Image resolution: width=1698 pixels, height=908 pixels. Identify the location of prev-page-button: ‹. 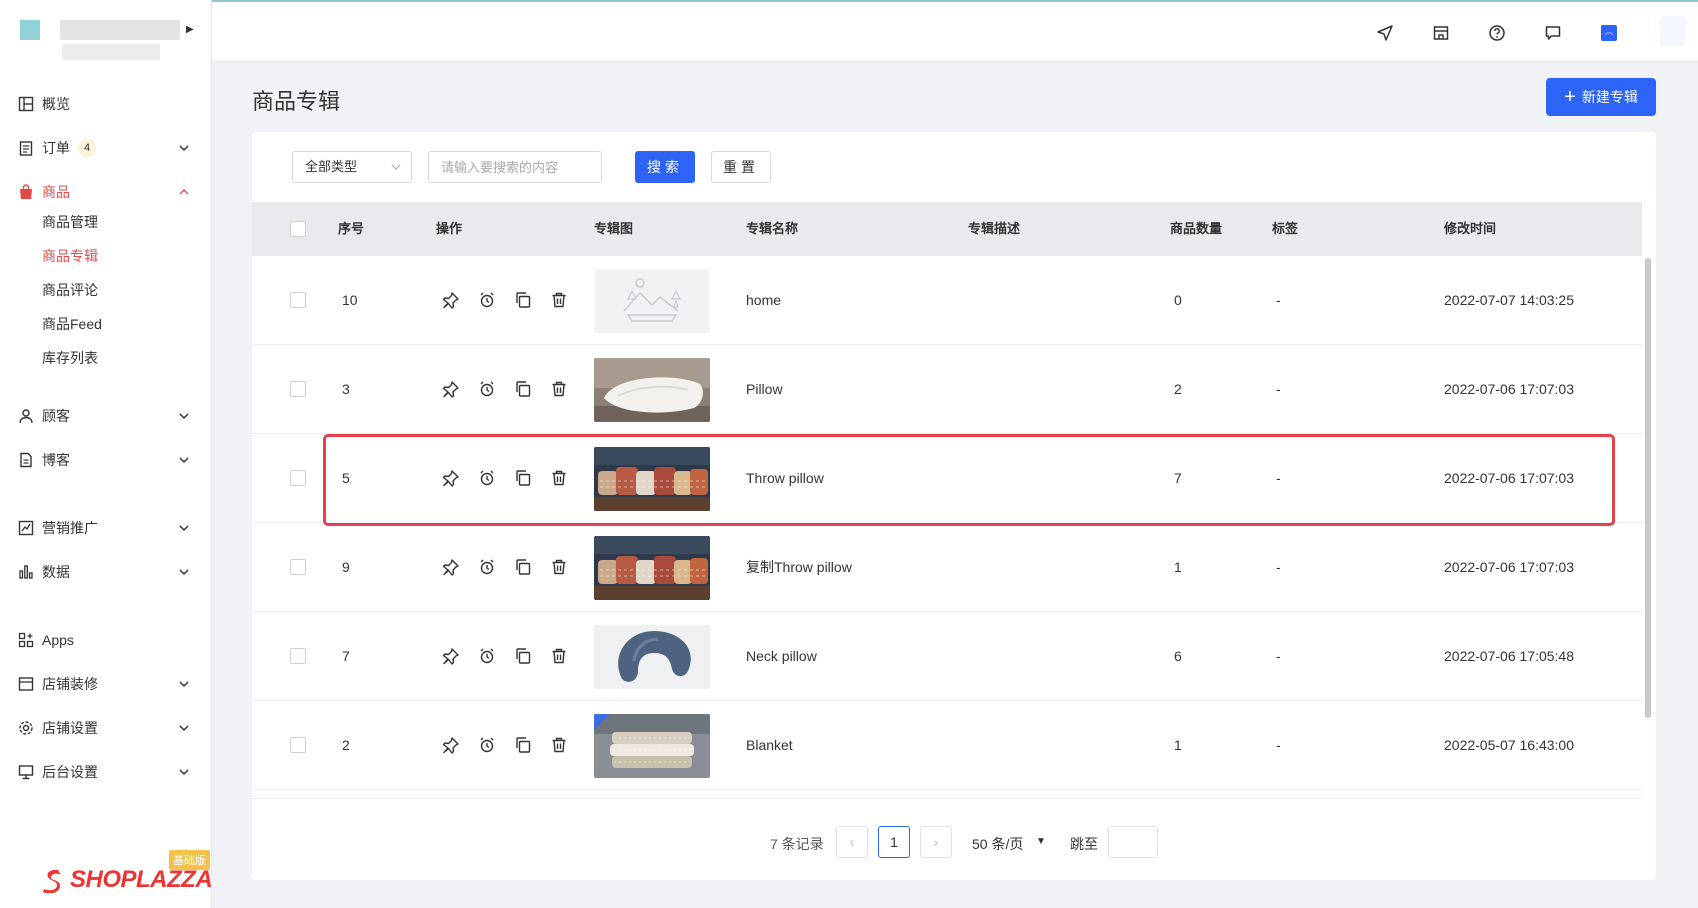
(852, 842).